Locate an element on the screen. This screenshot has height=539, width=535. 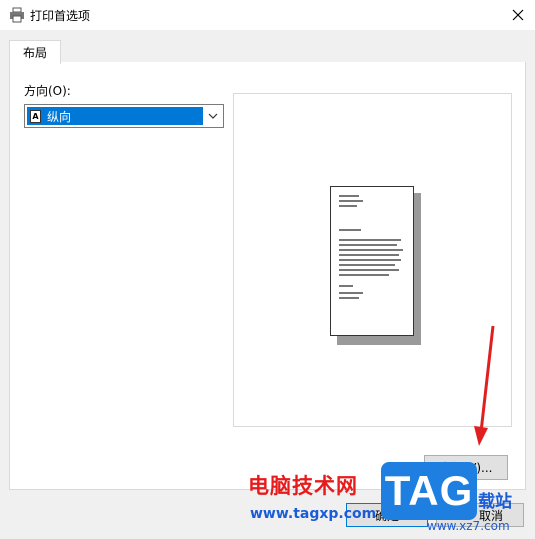
watermark-logo: TAG is located at coordinates (429, 491).